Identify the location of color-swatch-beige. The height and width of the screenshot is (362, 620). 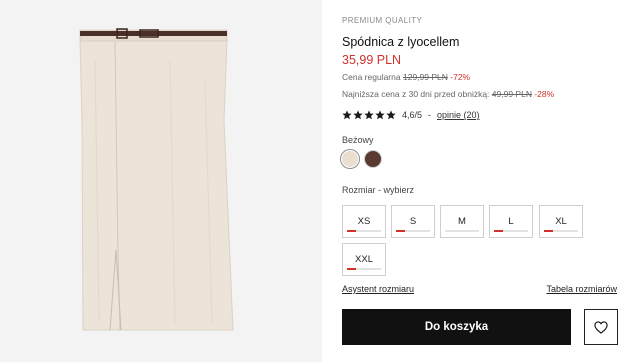
(350, 159).